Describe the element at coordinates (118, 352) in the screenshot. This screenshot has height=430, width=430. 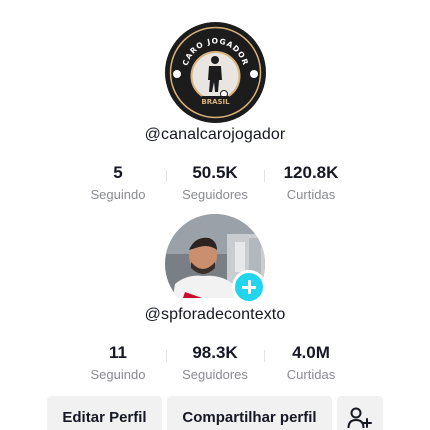
I see `stat-value: 11` at that location.